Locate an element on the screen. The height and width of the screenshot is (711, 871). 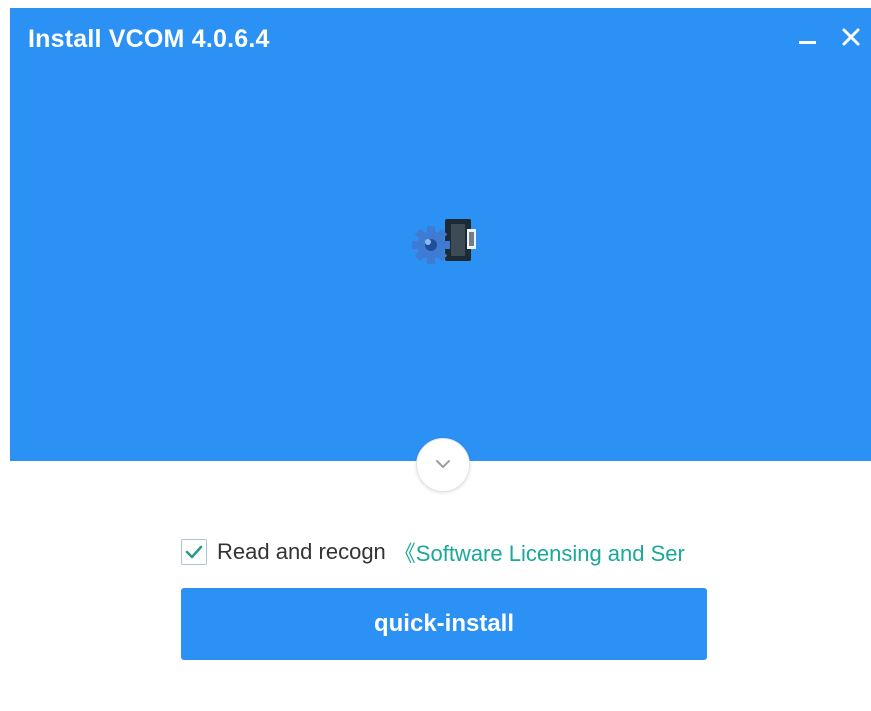
license-agreement-link: 《Software Licensing and Ser is located at coordinates (539, 552).